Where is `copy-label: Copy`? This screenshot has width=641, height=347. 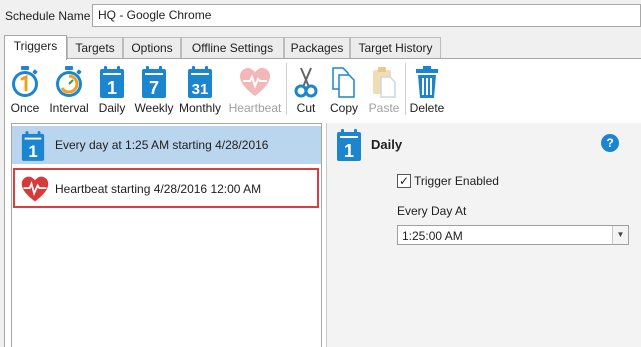
copy-label: Copy is located at coordinates (343, 108).